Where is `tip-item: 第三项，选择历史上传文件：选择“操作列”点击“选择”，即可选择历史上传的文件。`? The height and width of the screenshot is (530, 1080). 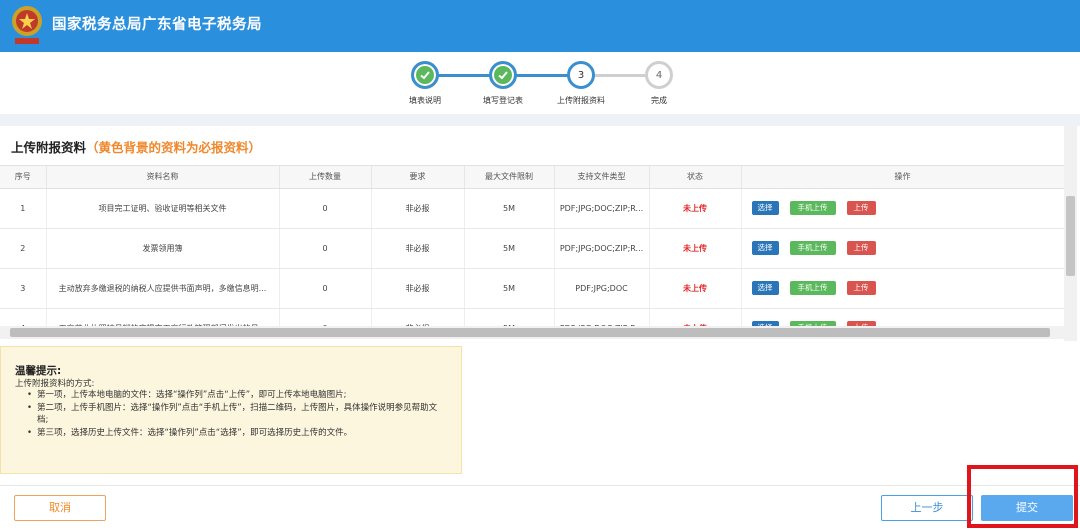
tip-item: 第三项，选择历史上传文件：选择“操作列”点击“选择”，即可选择历史上传的文件。 is located at coordinates (237, 433).